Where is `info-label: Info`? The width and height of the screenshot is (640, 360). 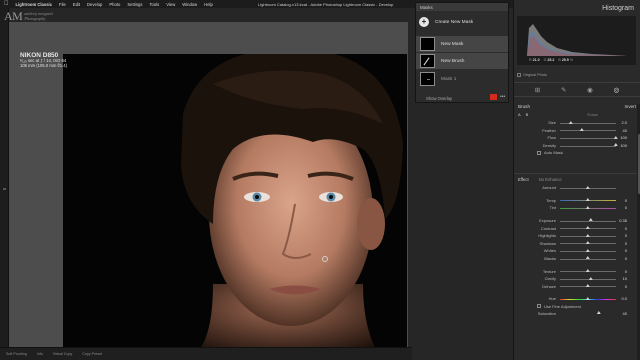 info-label: Info is located at coordinates (40, 354).